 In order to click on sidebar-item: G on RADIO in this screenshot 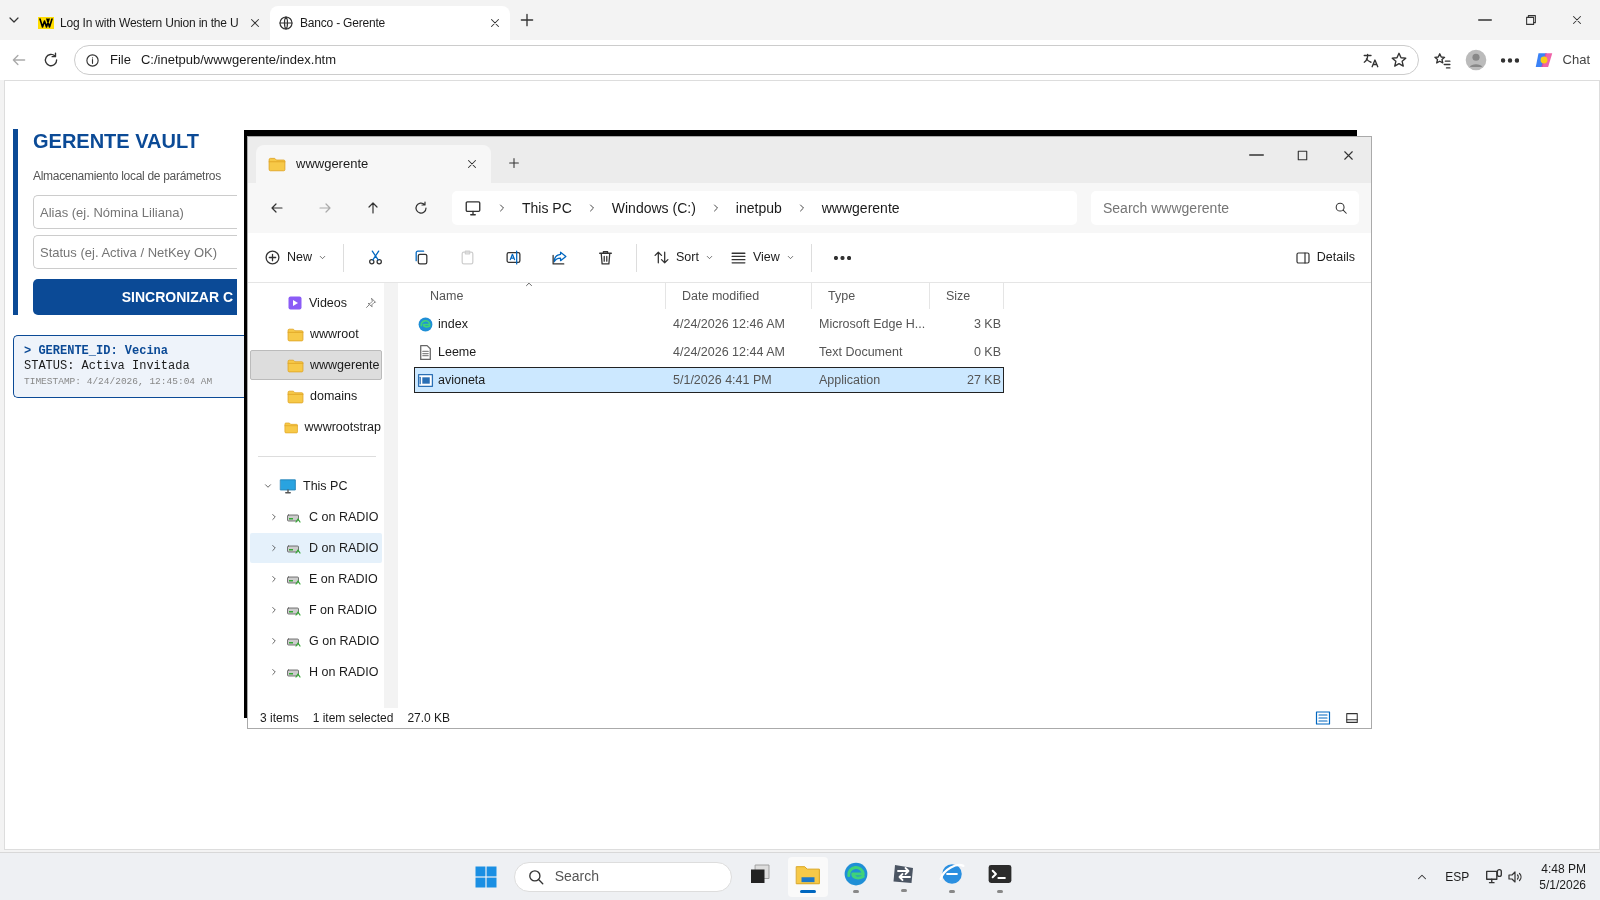, I will do `click(316, 641)`.